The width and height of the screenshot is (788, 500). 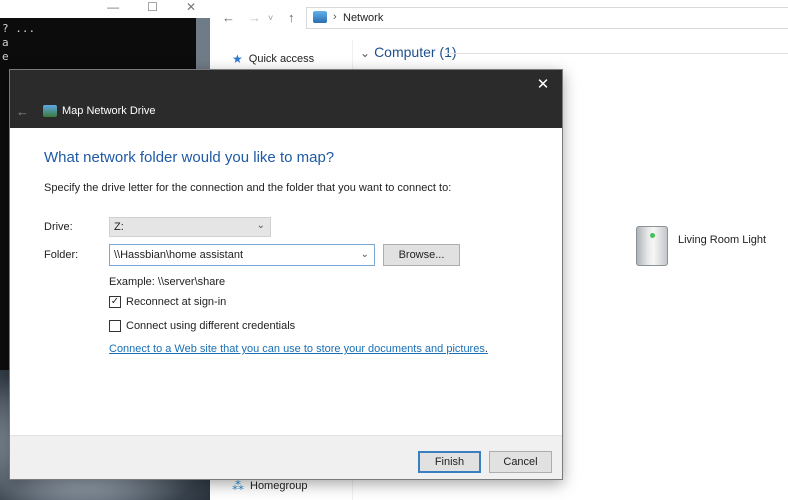 I want to click on maximize-icon: ☐, so click(x=152, y=7).